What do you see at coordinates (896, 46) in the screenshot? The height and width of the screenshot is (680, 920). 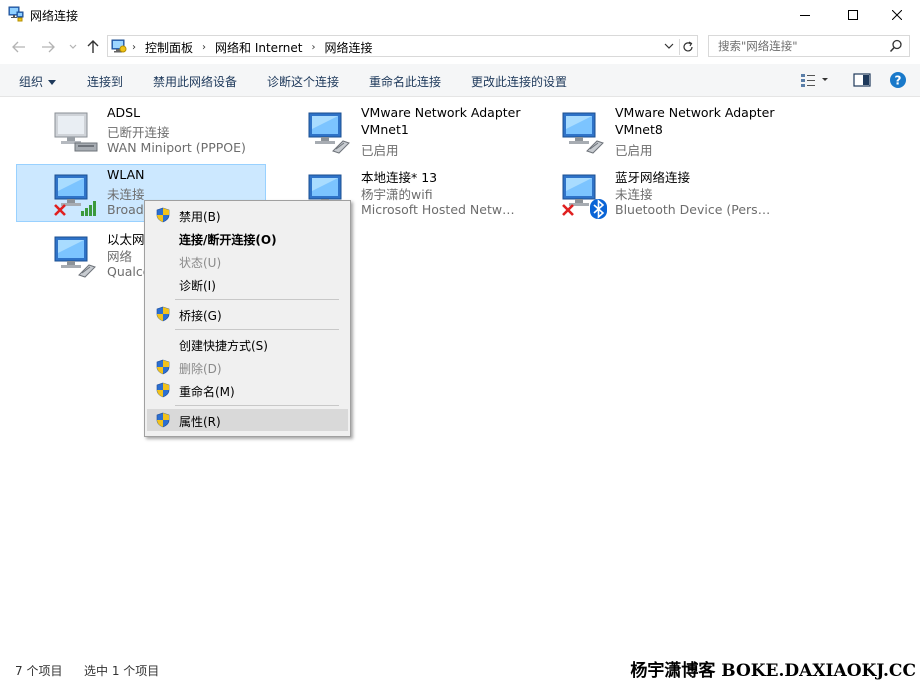 I see `search-icon` at bounding box center [896, 46].